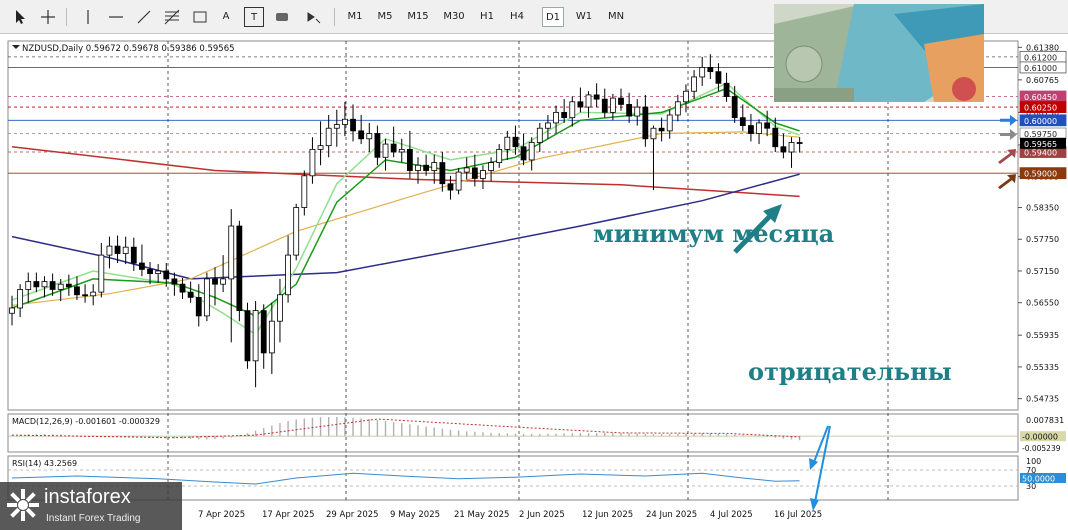  Describe the element at coordinates (221, 515) in the screenshot. I see `date-tick-label: 7 Apr 2025` at that location.